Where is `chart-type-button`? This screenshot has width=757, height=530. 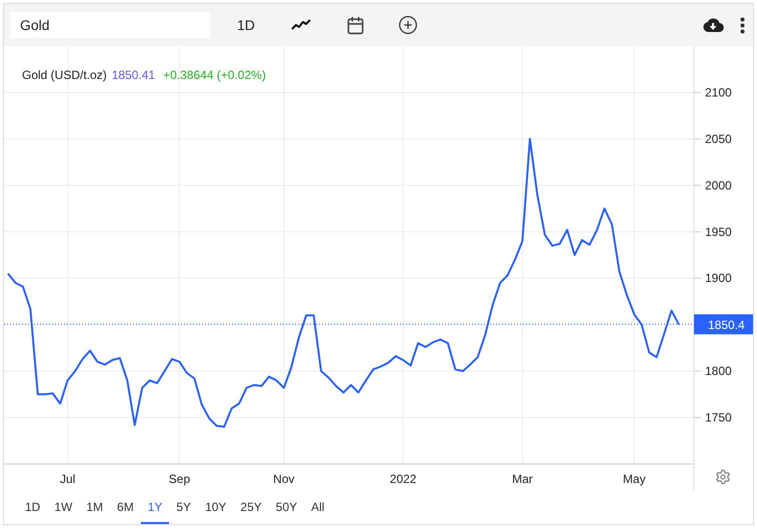 chart-type-button is located at coordinates (300, 25).